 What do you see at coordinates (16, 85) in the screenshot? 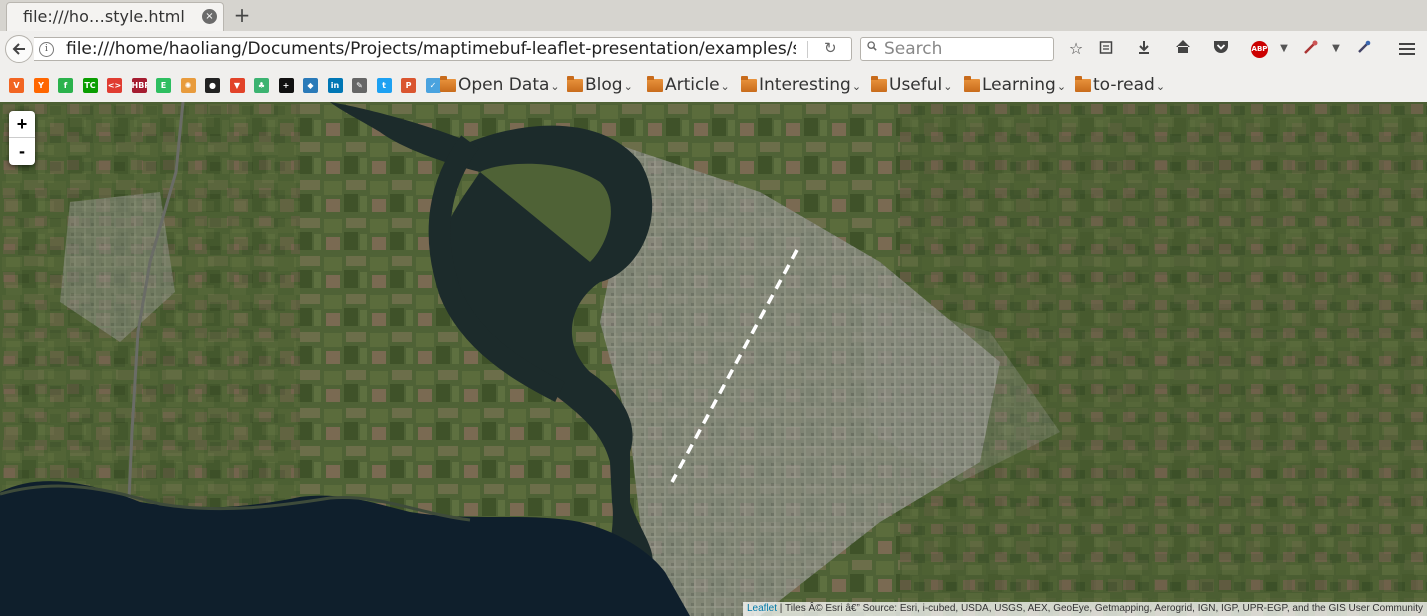
I see `v-icon: V` at bounding box center [16, 85].